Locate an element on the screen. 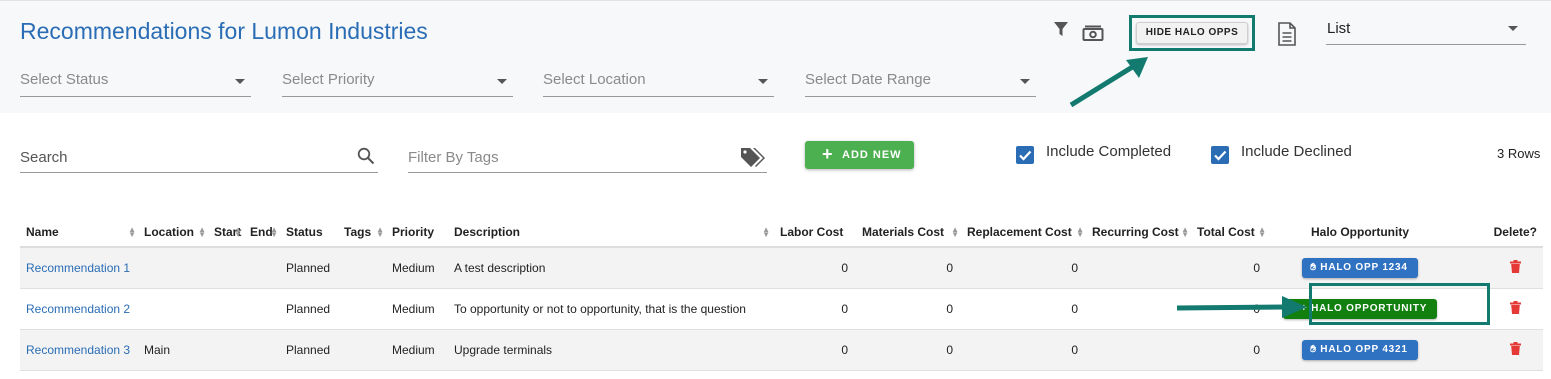  filter-icon is located at coordinates (1061, 29).